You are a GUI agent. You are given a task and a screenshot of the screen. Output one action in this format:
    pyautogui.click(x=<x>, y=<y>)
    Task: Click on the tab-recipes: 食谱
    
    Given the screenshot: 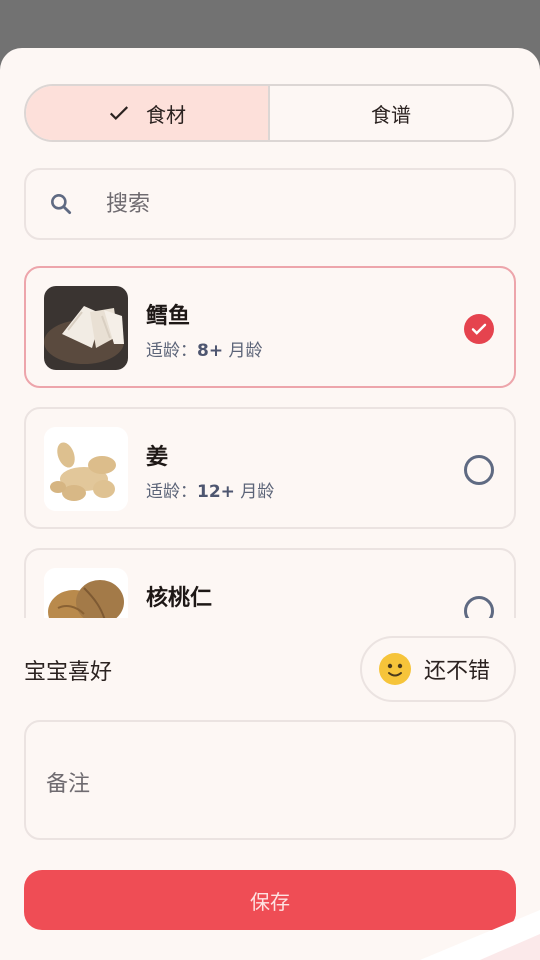 What is the action you would take?
    pyautogui.click(x=391, y=113)
    